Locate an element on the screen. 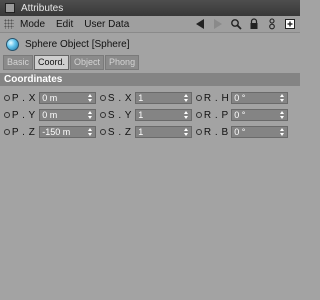 This screenshot has height=300, width=320. window-menu-icon is located at coordinates (10, 8).